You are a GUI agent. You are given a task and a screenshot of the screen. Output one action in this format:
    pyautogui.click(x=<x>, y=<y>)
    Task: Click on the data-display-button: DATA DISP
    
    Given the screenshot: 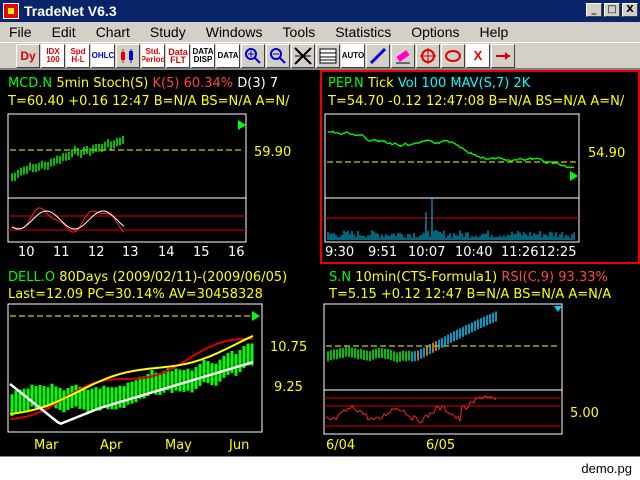 What is the action you would take?
    pyautogui.click(x=203, y=55)
    